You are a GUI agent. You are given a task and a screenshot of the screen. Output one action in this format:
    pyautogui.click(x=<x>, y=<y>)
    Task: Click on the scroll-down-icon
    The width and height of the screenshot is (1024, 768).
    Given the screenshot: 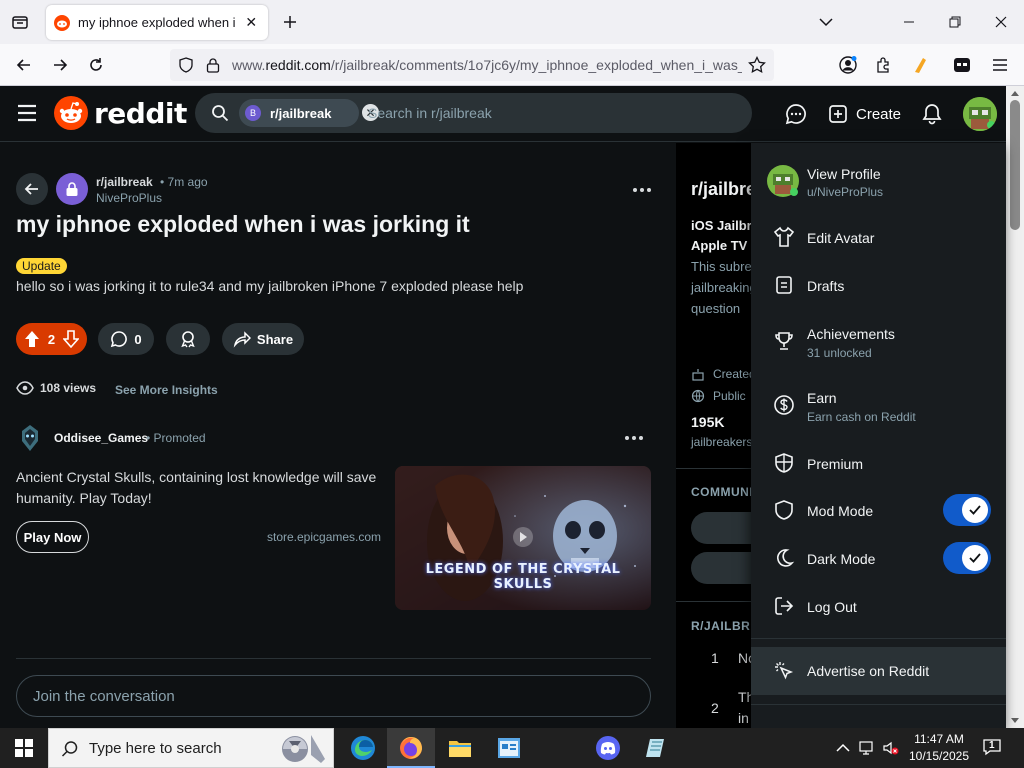 What is the action you would take?
    pyautogui.click(x=1015, y=721)
    